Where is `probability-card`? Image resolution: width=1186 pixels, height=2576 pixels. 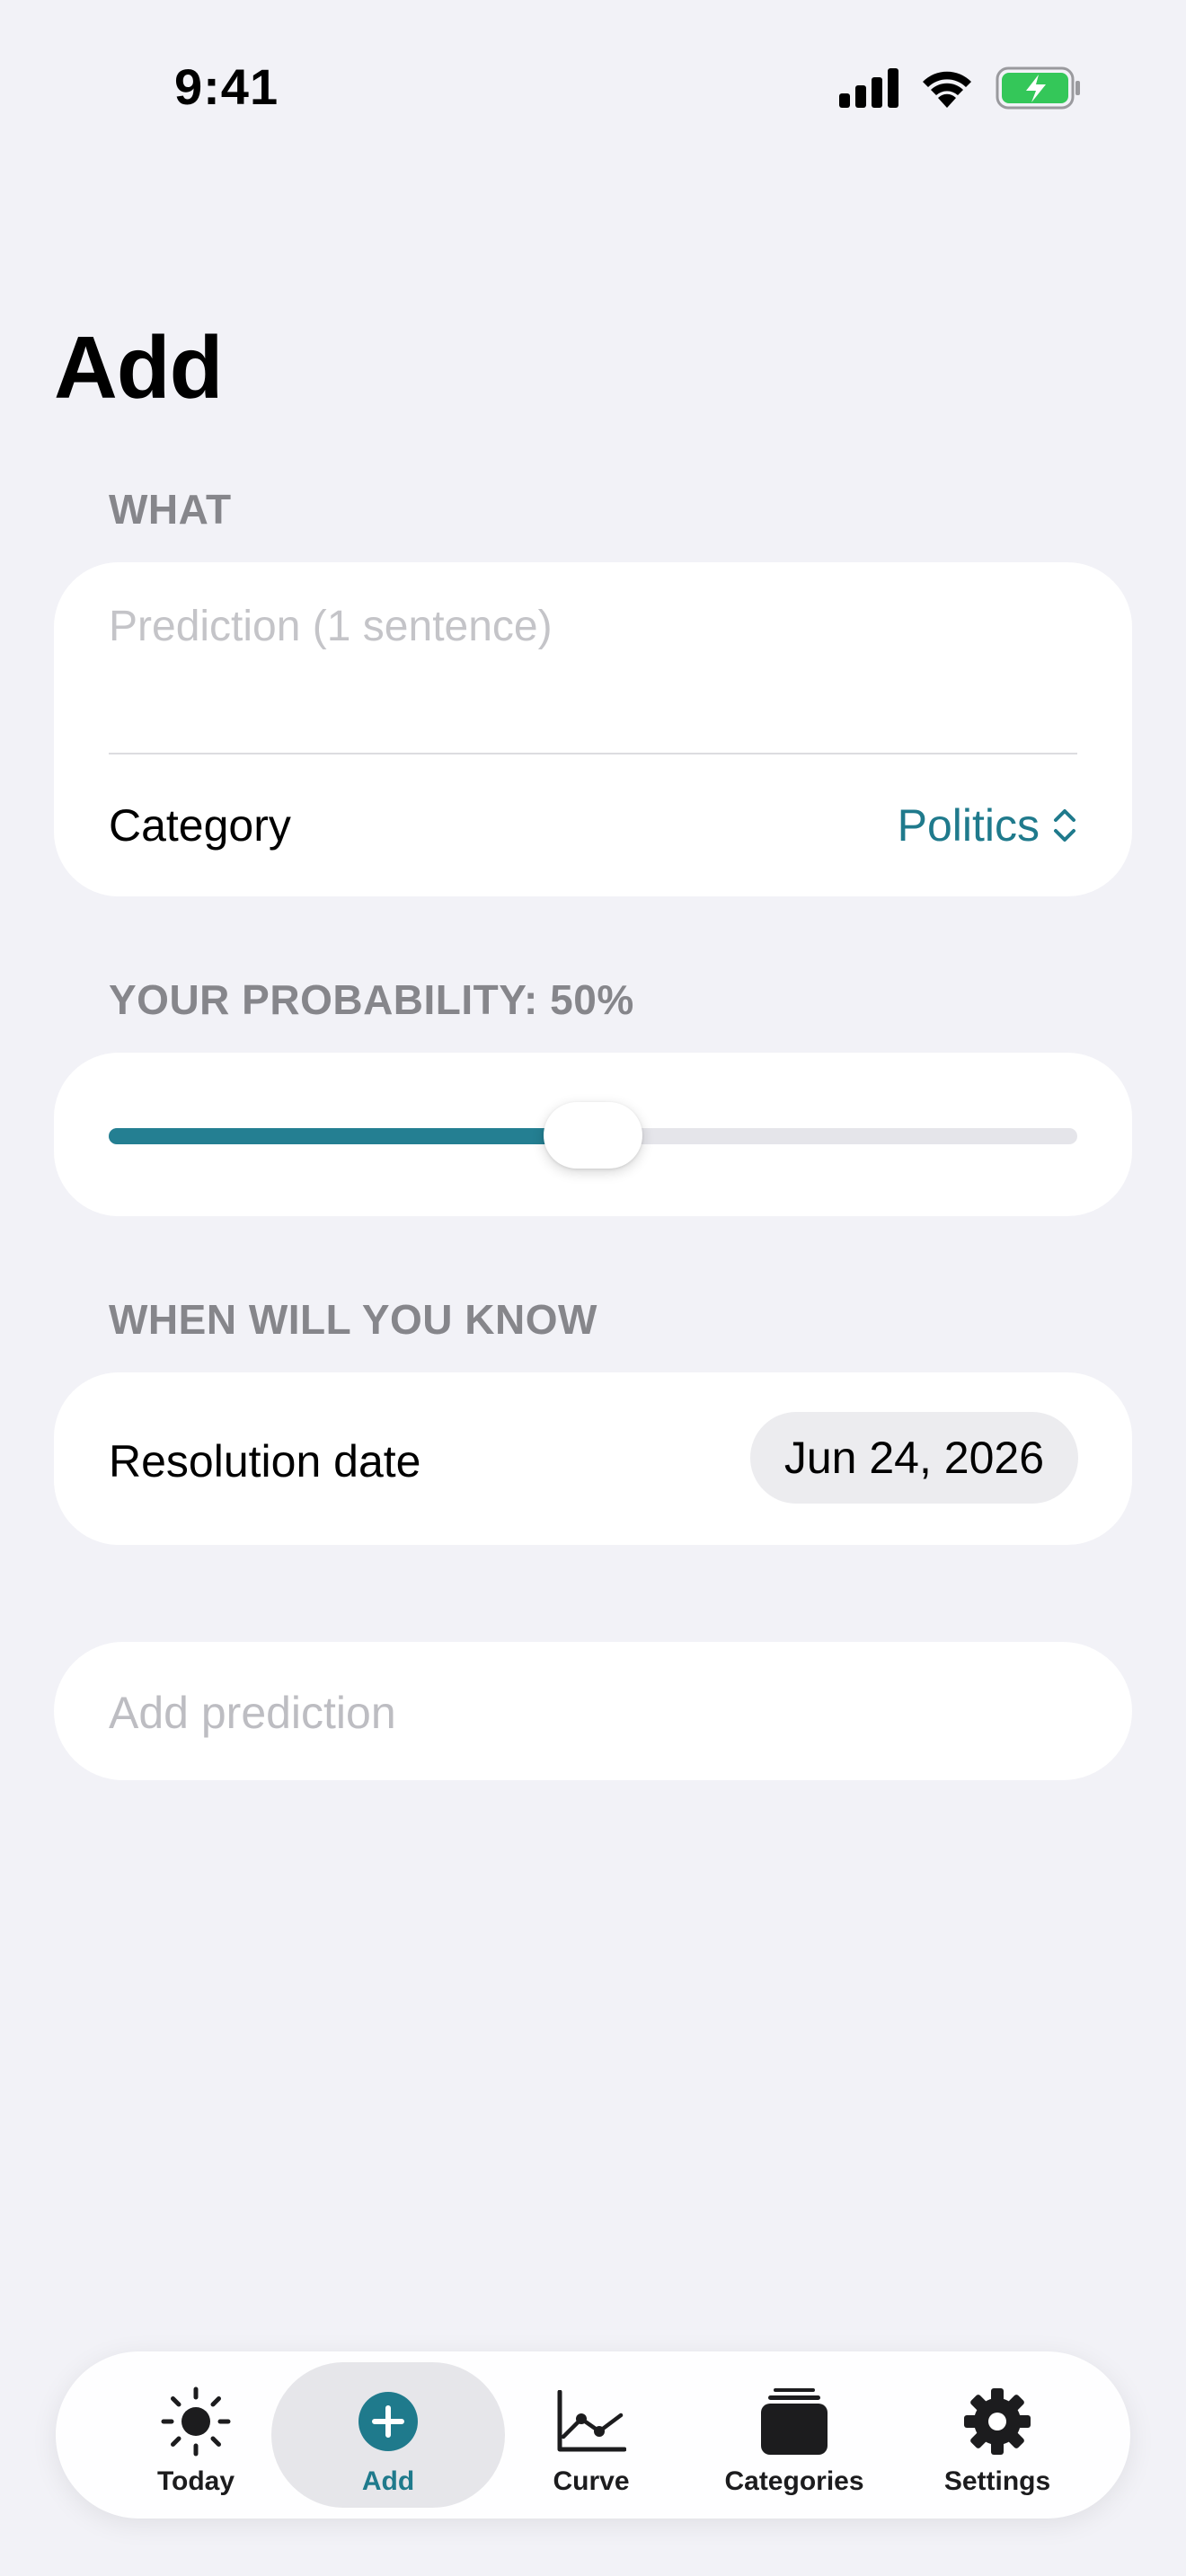 probability-card is located at coordinates (593, 1134).